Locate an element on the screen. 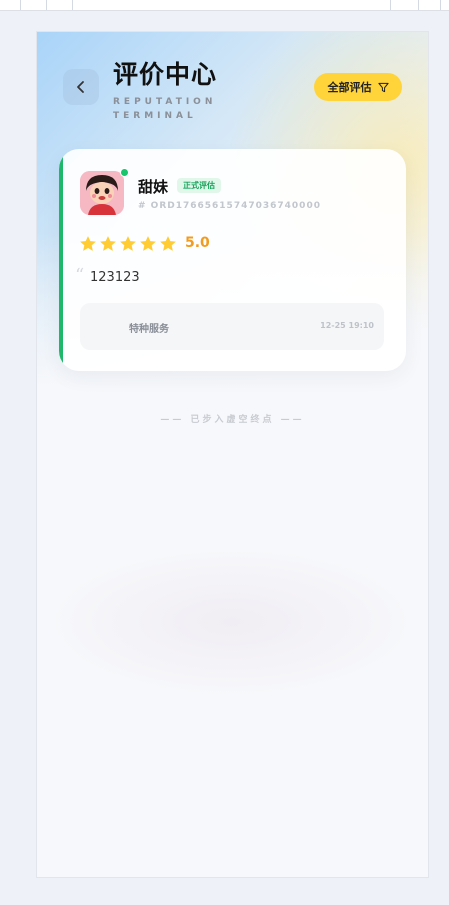  review-timestamp: 12-25 19:10 is located at coordinates (347, 325).